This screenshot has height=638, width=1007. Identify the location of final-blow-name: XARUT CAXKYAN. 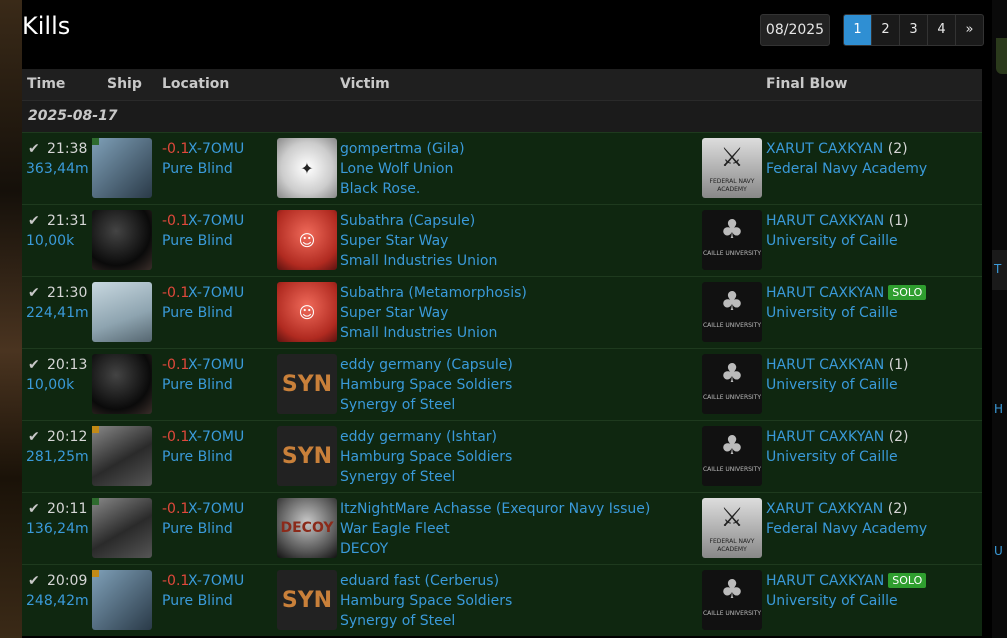
(824, 509).